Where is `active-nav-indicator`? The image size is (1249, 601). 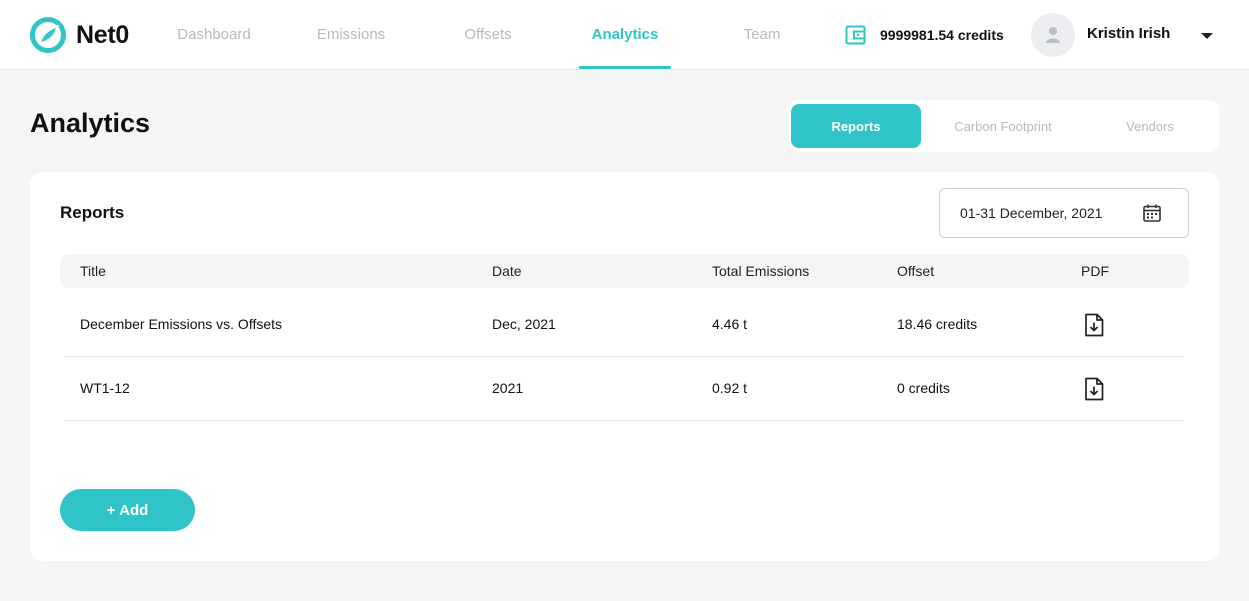 active-nav-indicator is located at coordinates (625, 67).